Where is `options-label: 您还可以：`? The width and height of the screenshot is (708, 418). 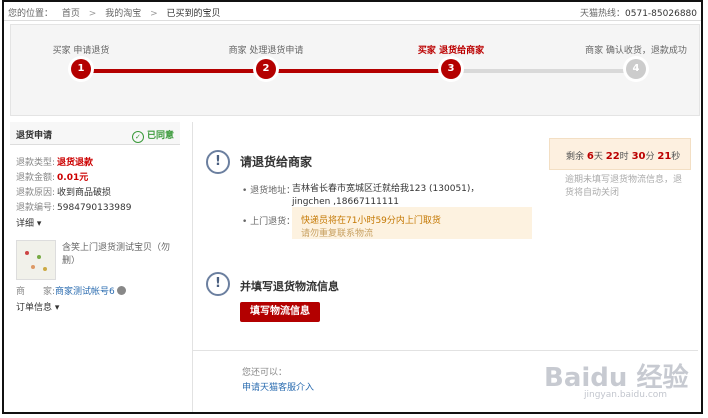 options-label: 您还可以： is located at coordinates (265, 373).